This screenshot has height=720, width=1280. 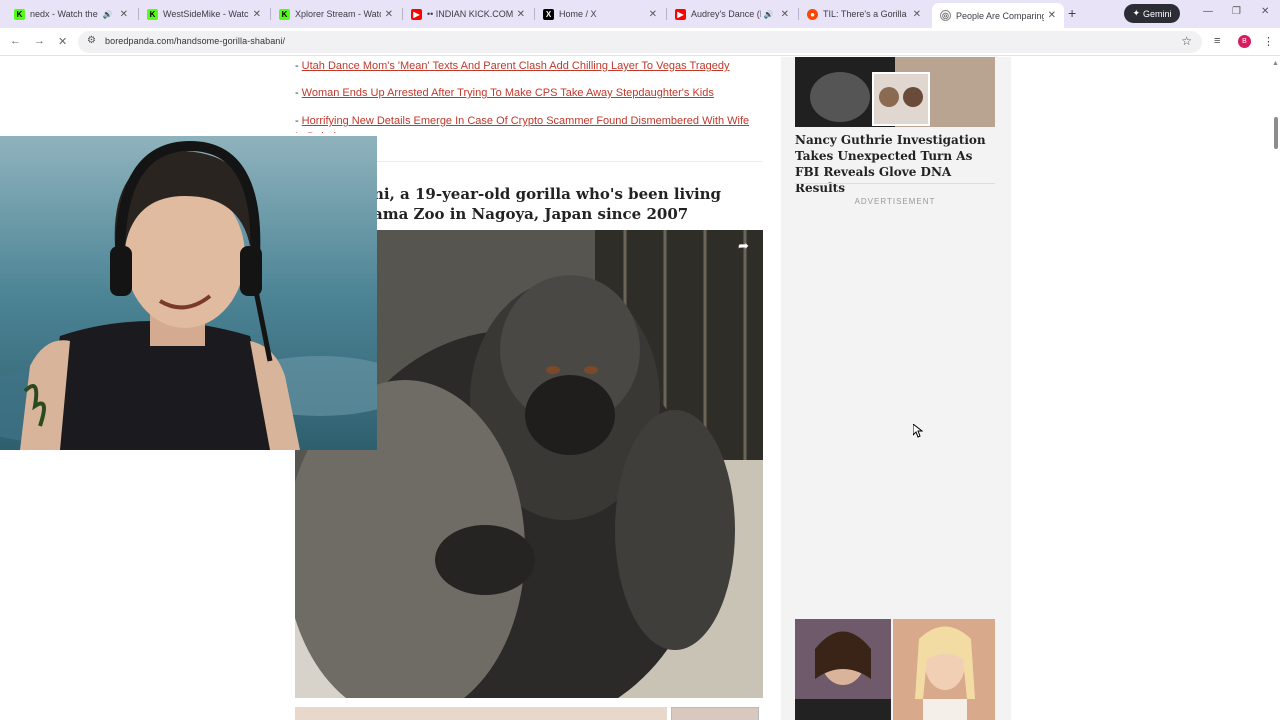 What do you see at coordinates (1275, 63) in the screenshot?
I see `scroll-up-arrow-icon: ▲` at bounding box center [1275, 63].